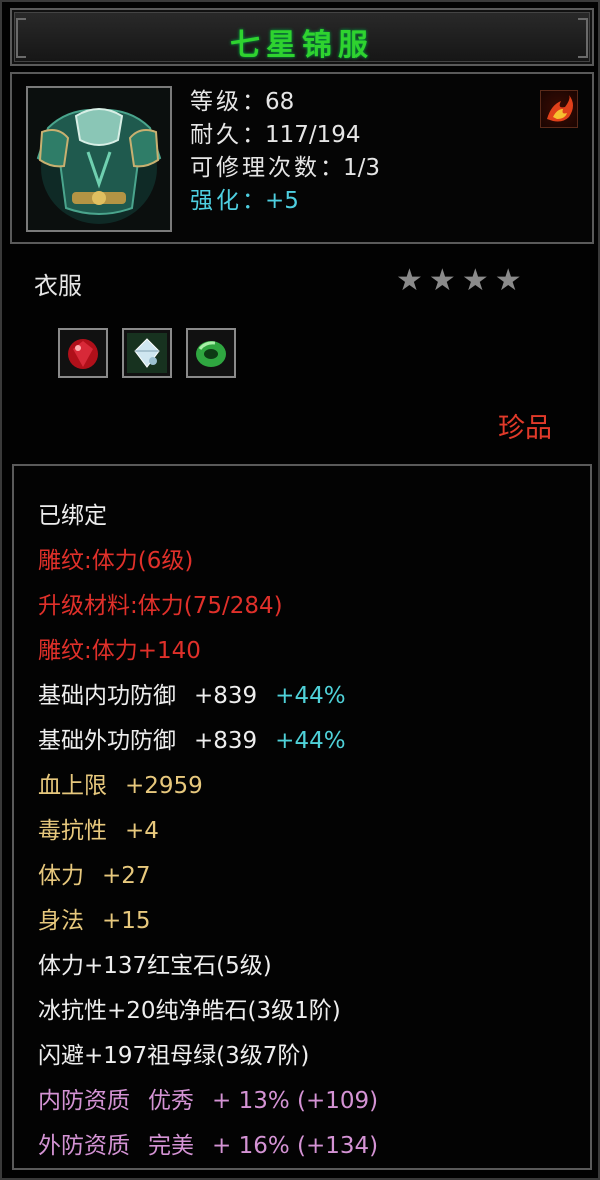 This screenshot has width=600, height=1180. What do you see at coordinates (142, 831) in the screenshot?
I see `attr-value: +4` at bounding box center [142, 831].